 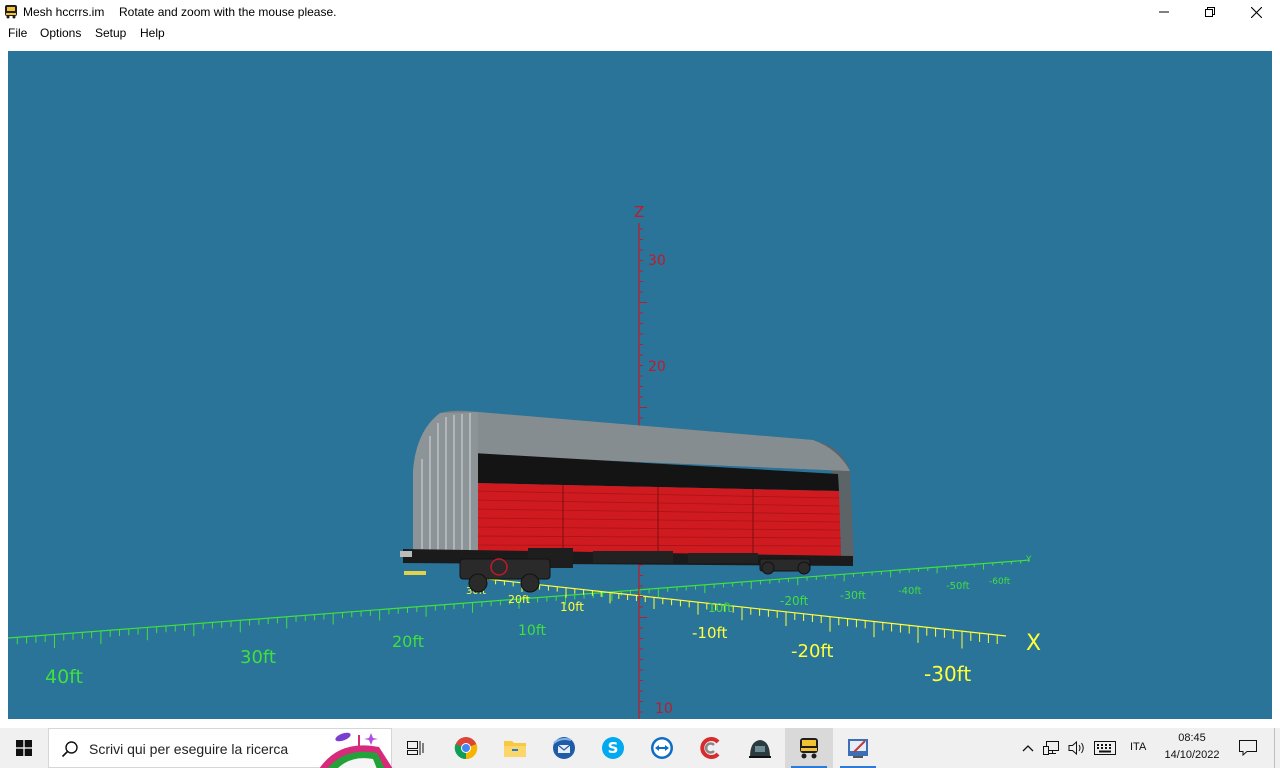 What do you see at coordinates (1192, 738) in the screenshot?
I see `clock-time: 08:45` at bounding box center [1192, 738].